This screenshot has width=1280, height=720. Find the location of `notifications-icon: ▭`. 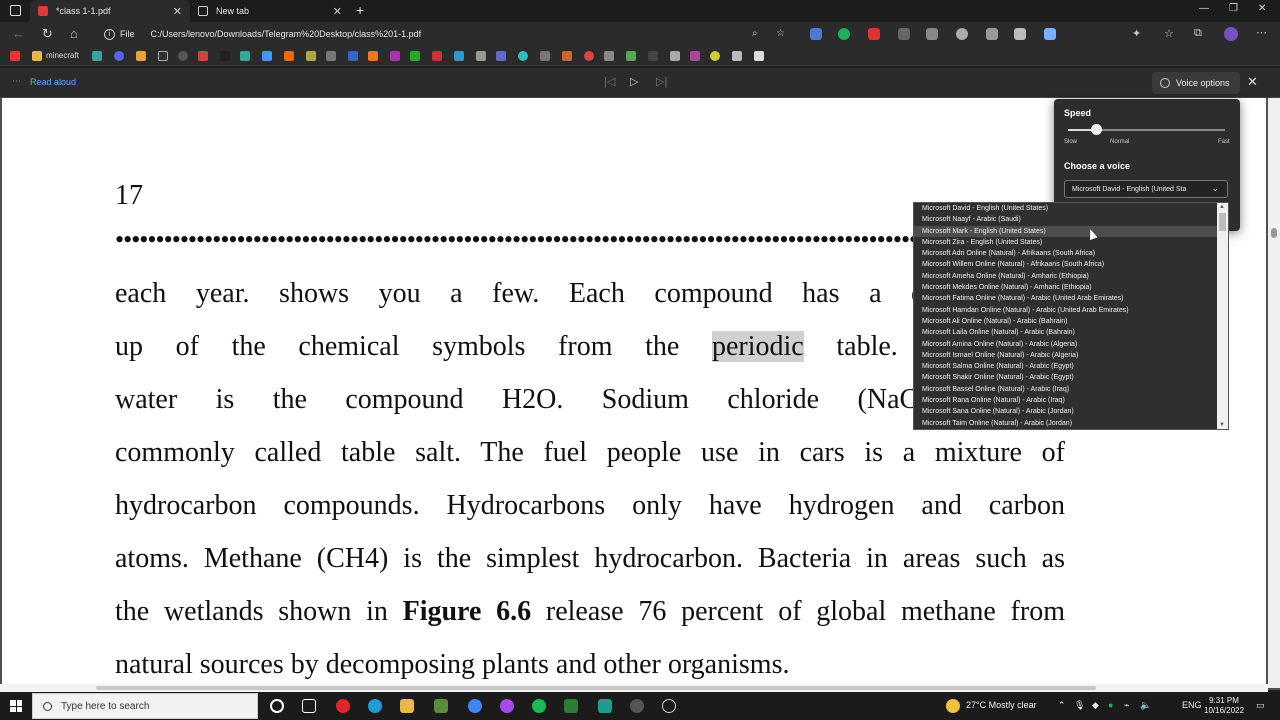

notifications-icon: ▭ is located at coordinates (1260, 705).